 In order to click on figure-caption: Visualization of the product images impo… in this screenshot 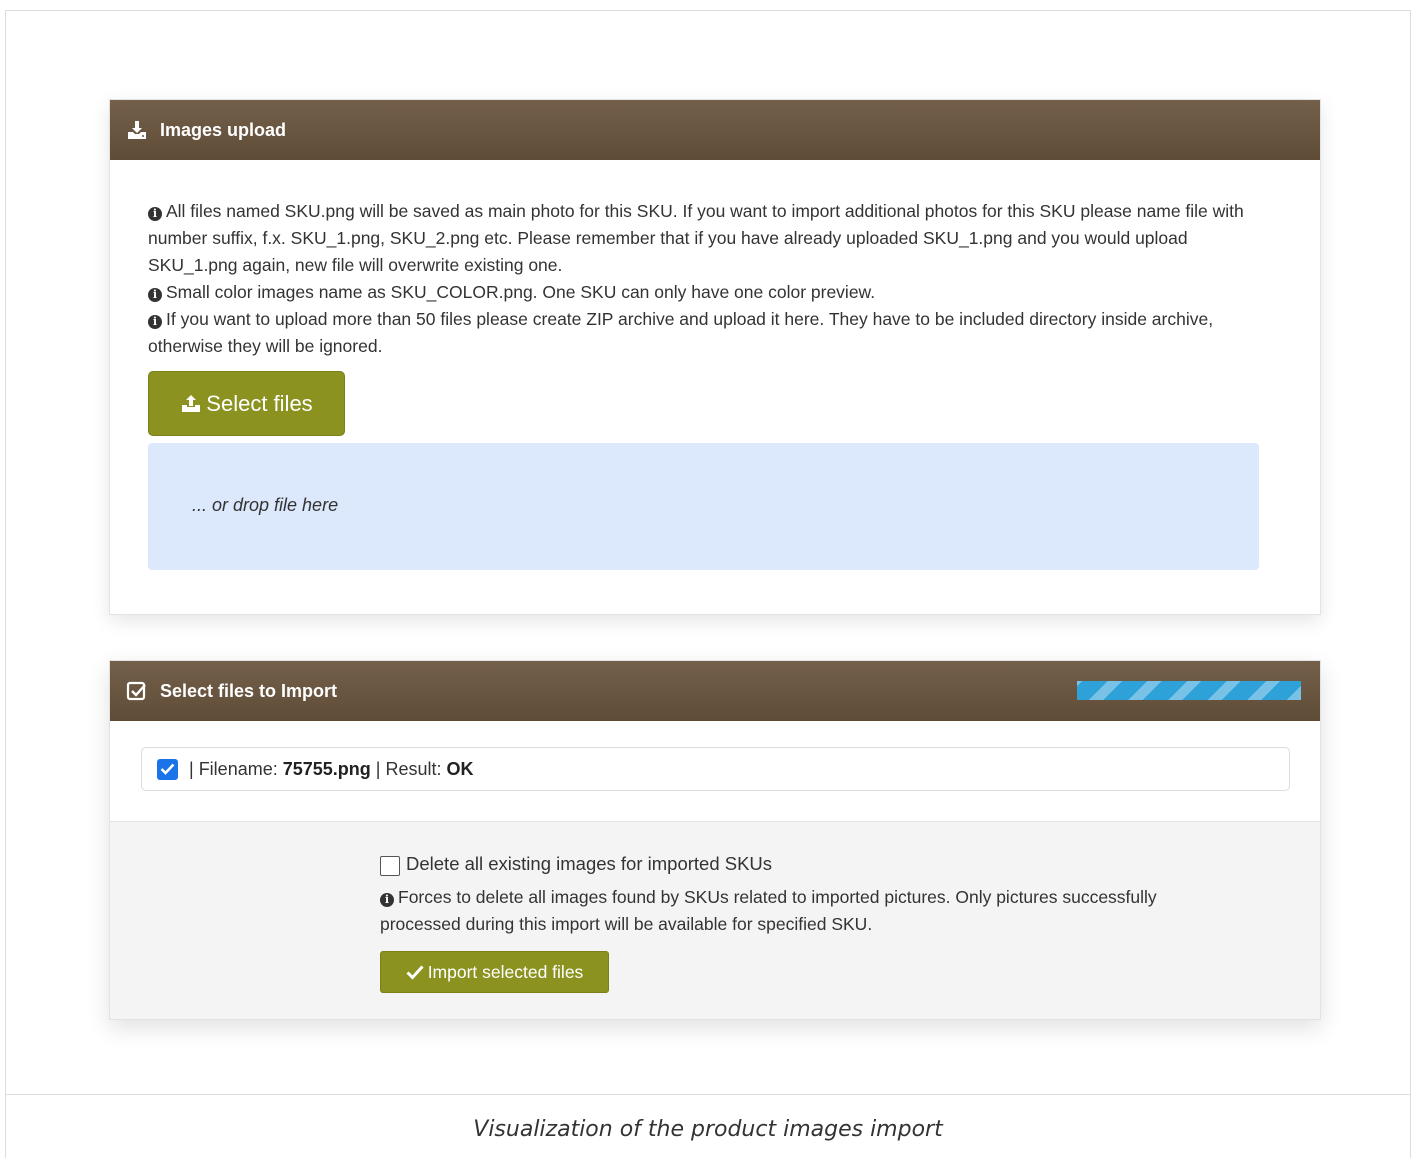, I will do `click(708, 1129)`.